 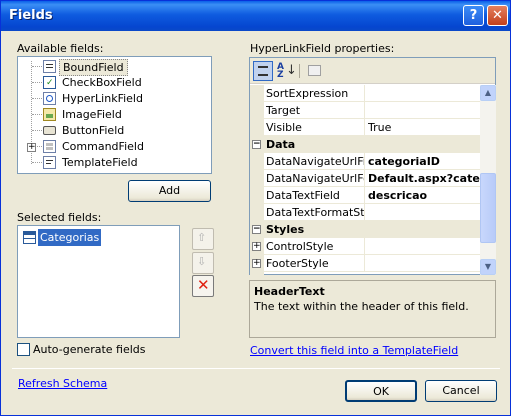 What do you see at coordinates (365, 93) in the screenshot?
I see `prop-row-sortexpression: SortExpression` at bounding box center [365, 93].